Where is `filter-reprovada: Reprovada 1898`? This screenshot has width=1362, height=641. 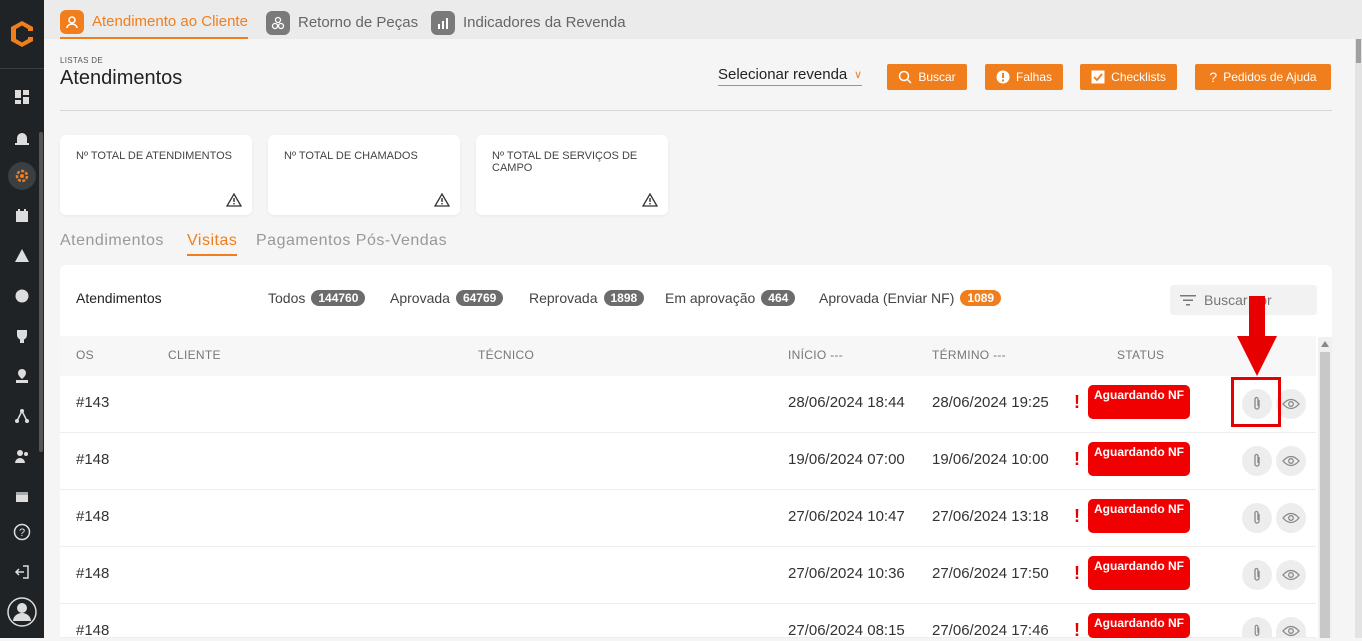
filter-reprovada: Reprovada 1898 is located at coordinates (587, 298).